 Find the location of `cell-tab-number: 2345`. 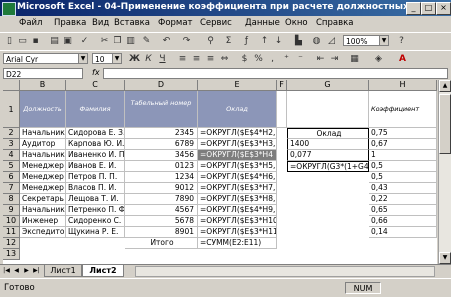

cell-tab-number: 2345 is located at coordinates (161, 133).